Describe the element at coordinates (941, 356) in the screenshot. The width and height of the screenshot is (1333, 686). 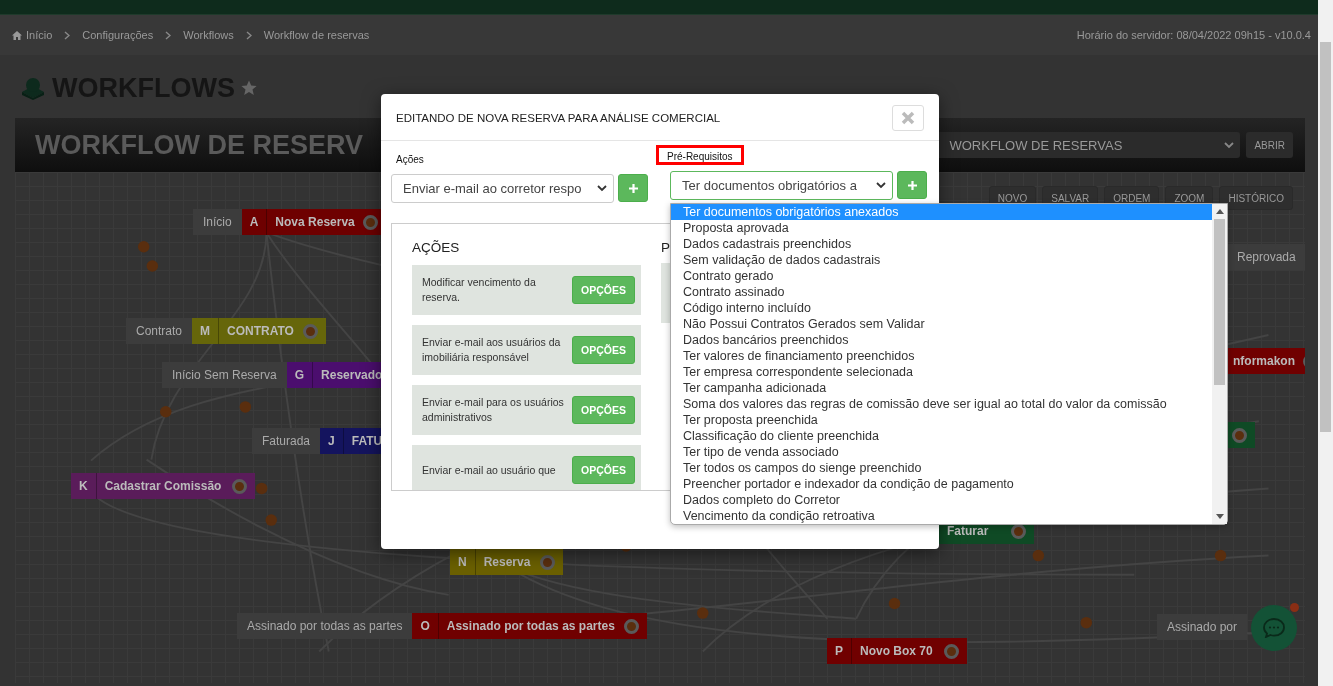
I see `dropdown-option: Ter valores de financiamento preenchidos` at that location.